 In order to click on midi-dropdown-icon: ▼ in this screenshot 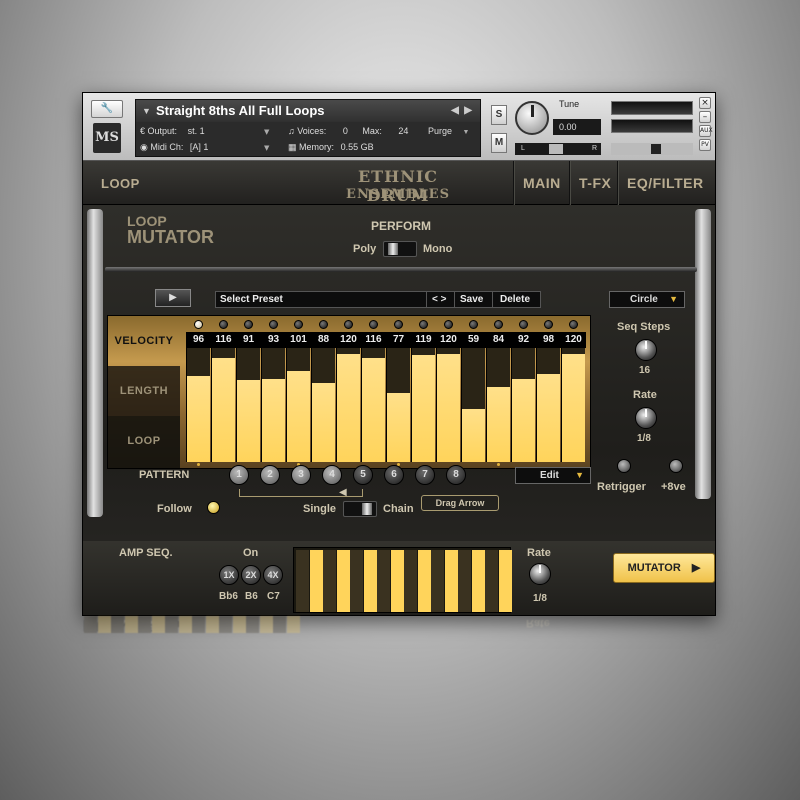, I will do `click(266, 148)`.